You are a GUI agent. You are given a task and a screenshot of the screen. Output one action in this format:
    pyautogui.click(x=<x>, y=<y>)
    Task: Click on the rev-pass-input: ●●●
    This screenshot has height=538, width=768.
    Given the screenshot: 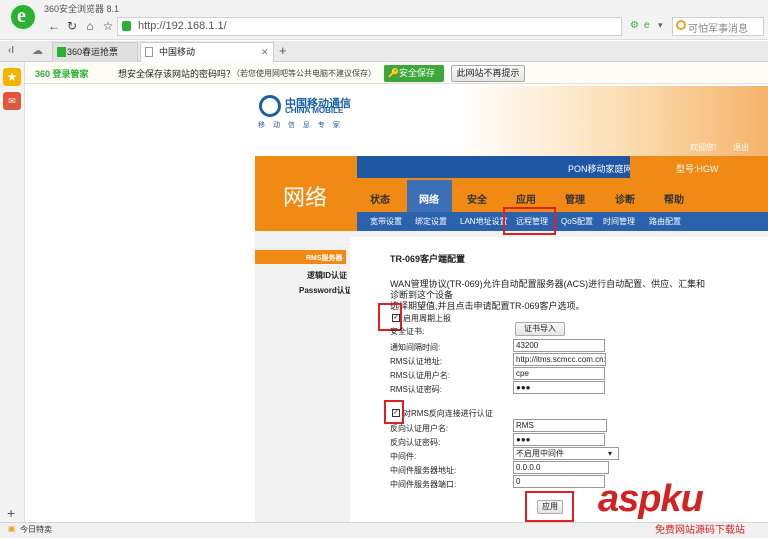 What is the action you would take?
    pyautogui.click(x=559, y=439)
    